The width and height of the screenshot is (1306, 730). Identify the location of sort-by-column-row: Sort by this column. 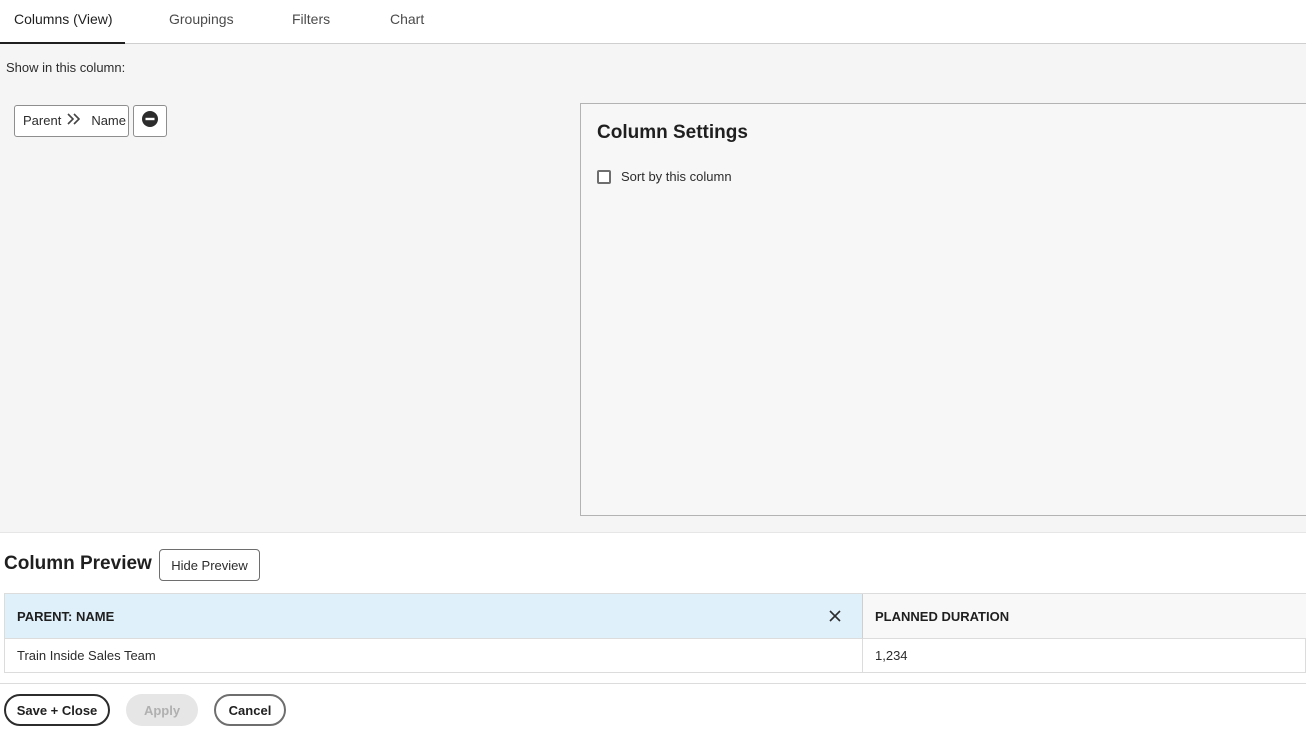
(664, 176).